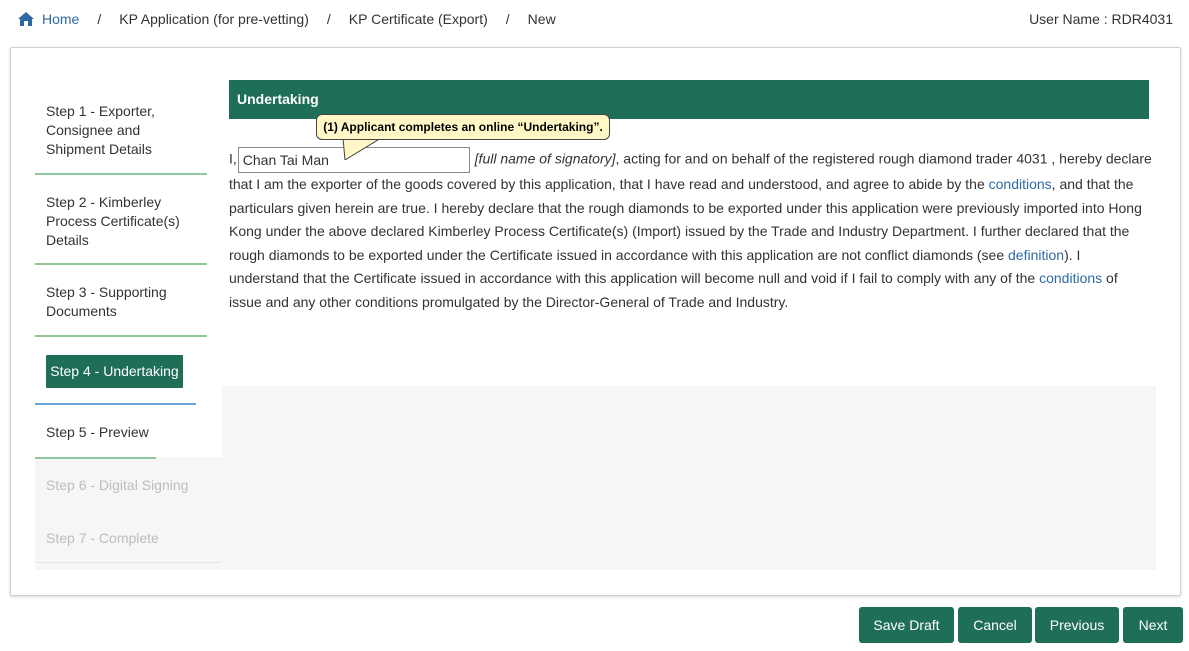 Image resolution: width=1189 pixels, height=651 pixels. What do you see at coordinates (26, 19) in the screenshot?
I see `home-icon` at bounding box center [26, 19].